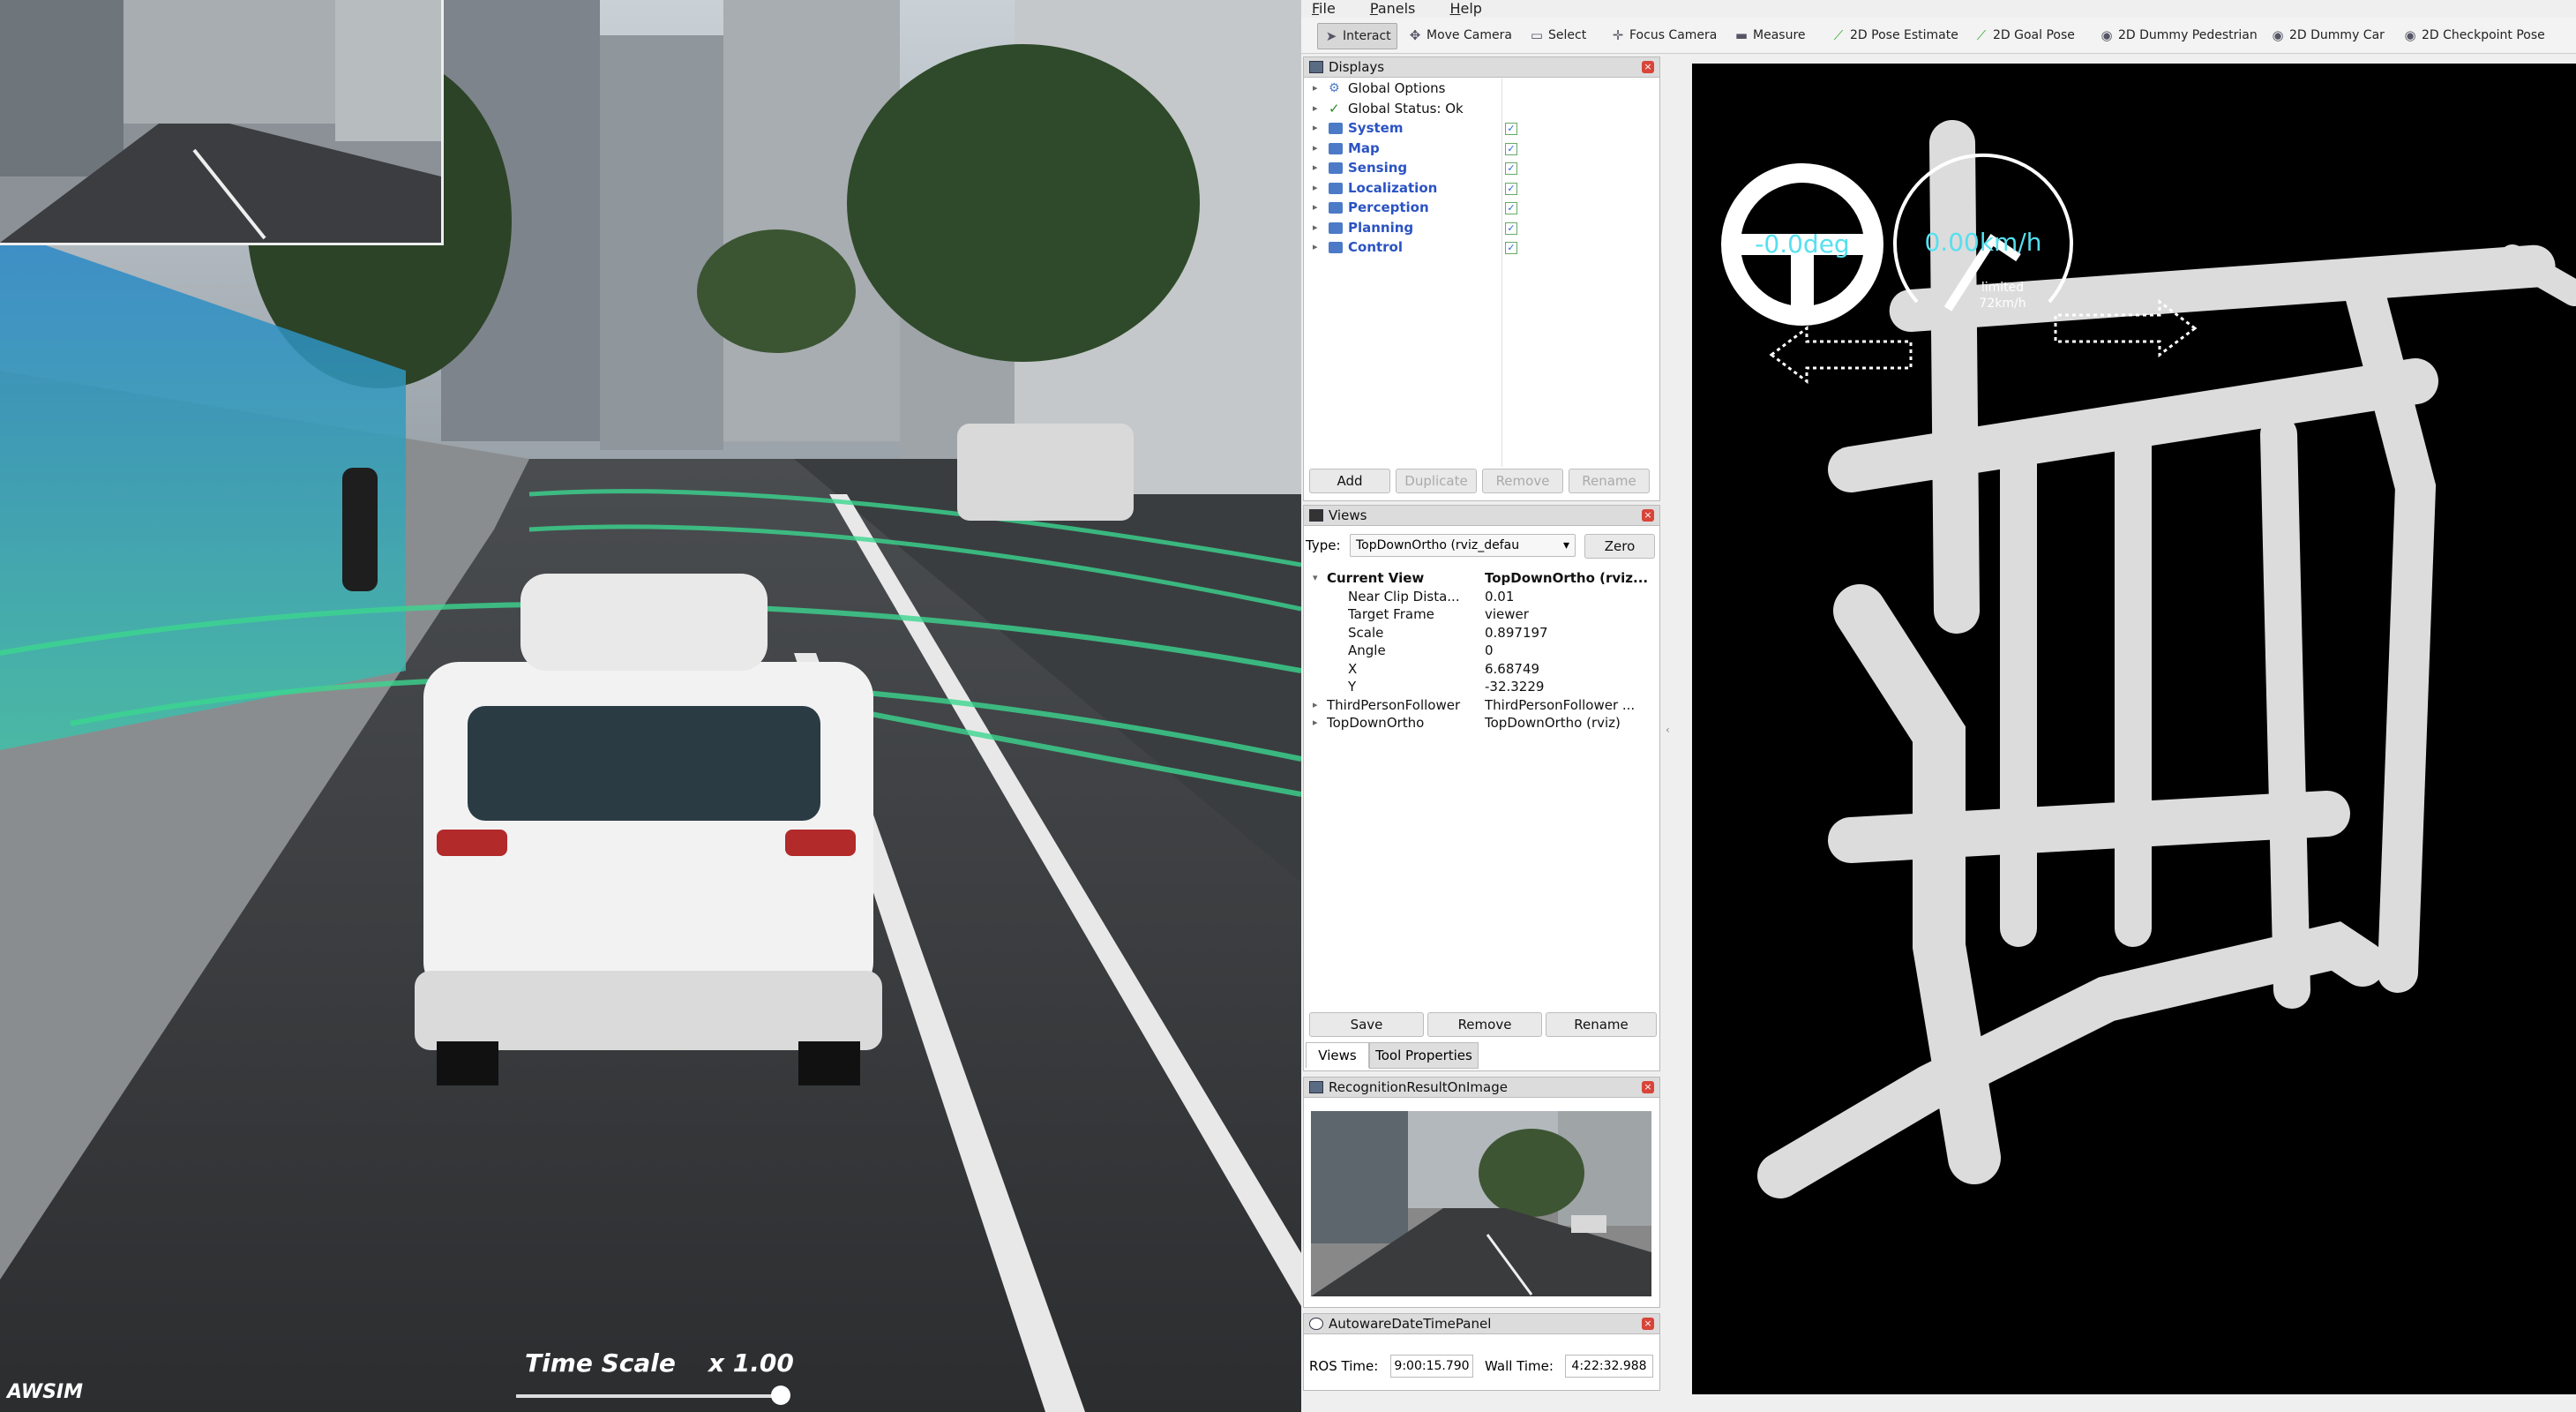  Describe the element at coordinates (1553, 723) in the screenshot. I see `saved-view-value: TopDownOrtho (rviz)` at that location.